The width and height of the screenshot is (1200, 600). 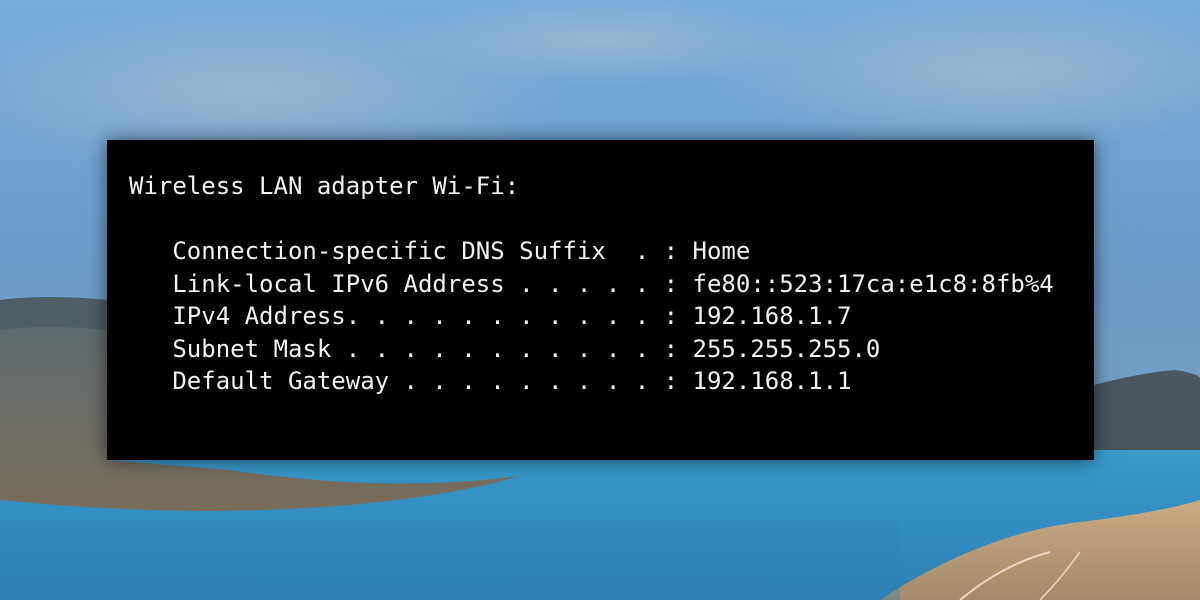 I want to click on adapter-header-line: Wireless LAN adapter Wi-Fi:, so click(x=324, y=186).